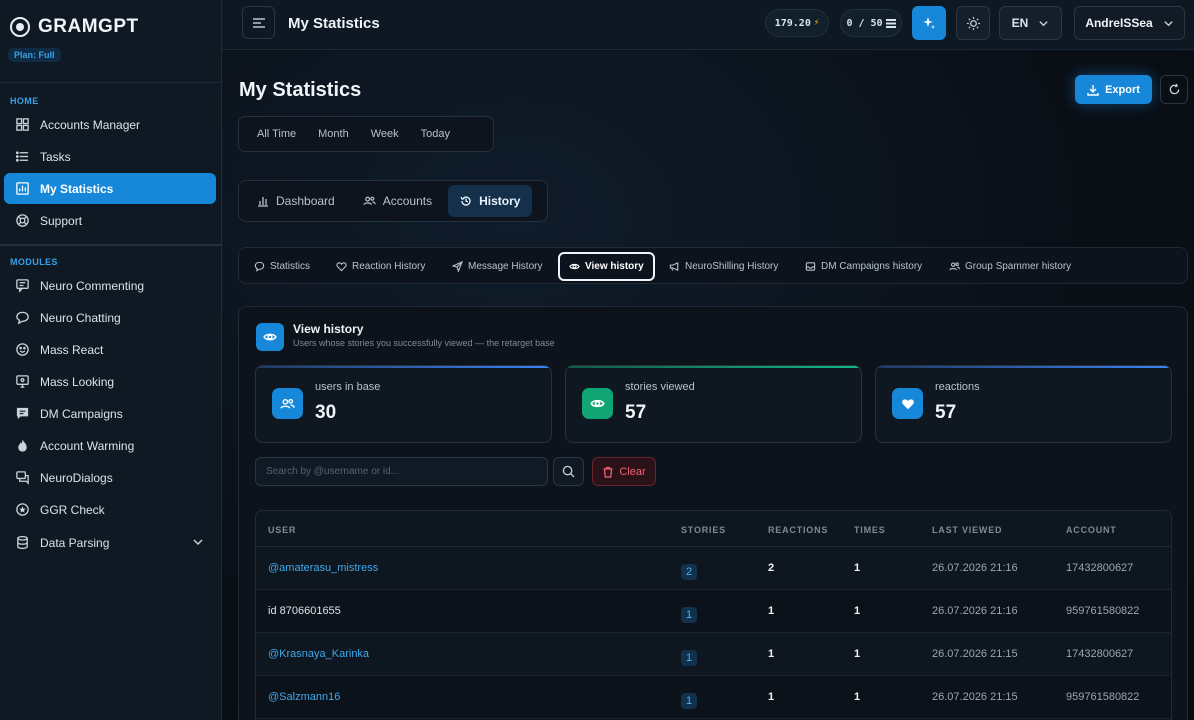 This screenshot has width=1194, height=720. I want to click on main-tabs: Dashboard Accounts History, so click(393, 201).